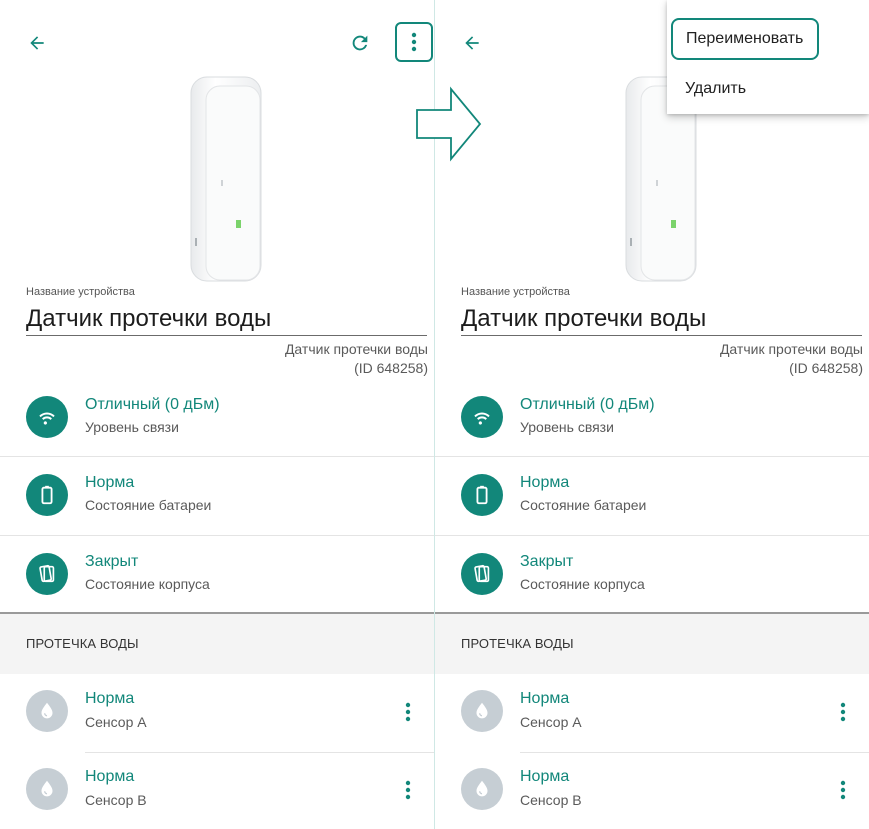  Describe the element at coordinates (768, 89) in the screenshot. I see `menu-item-delete: Удалить` at that location.